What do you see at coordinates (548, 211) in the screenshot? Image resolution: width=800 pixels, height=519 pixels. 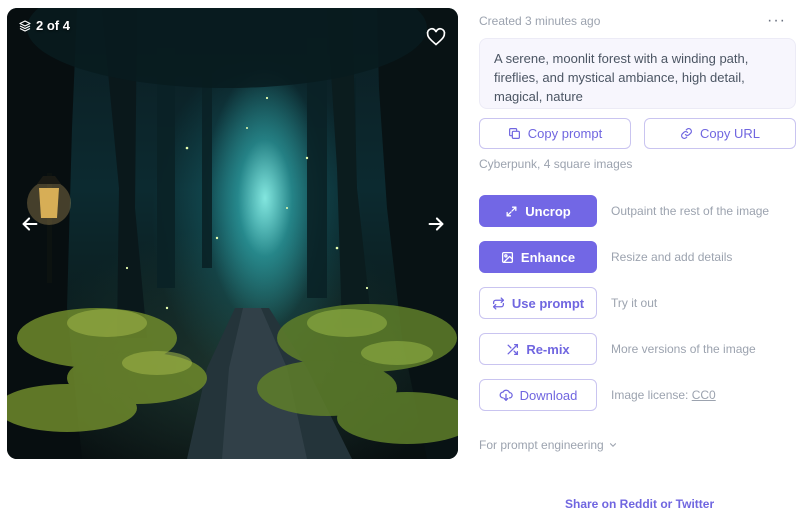 I see `uncrop-label: Uncrop` at bounding box center [548, 211].